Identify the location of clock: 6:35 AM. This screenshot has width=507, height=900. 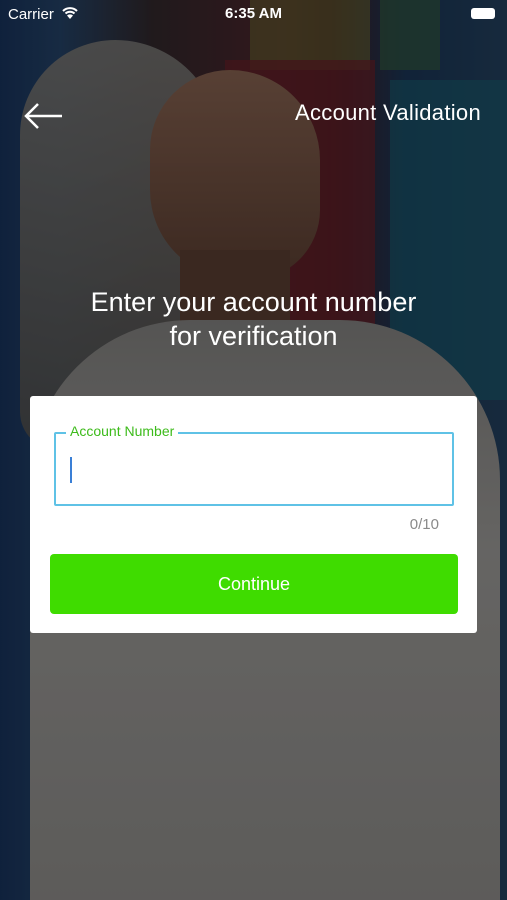
(253, 13).